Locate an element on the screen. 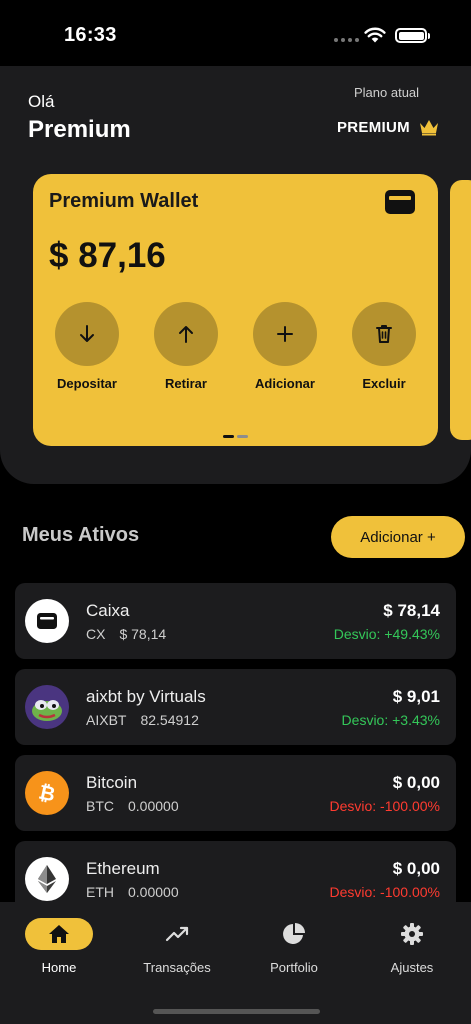 The height and width of the screenshot is (1024, 471). home-icon is located at coordinates (59, 934).